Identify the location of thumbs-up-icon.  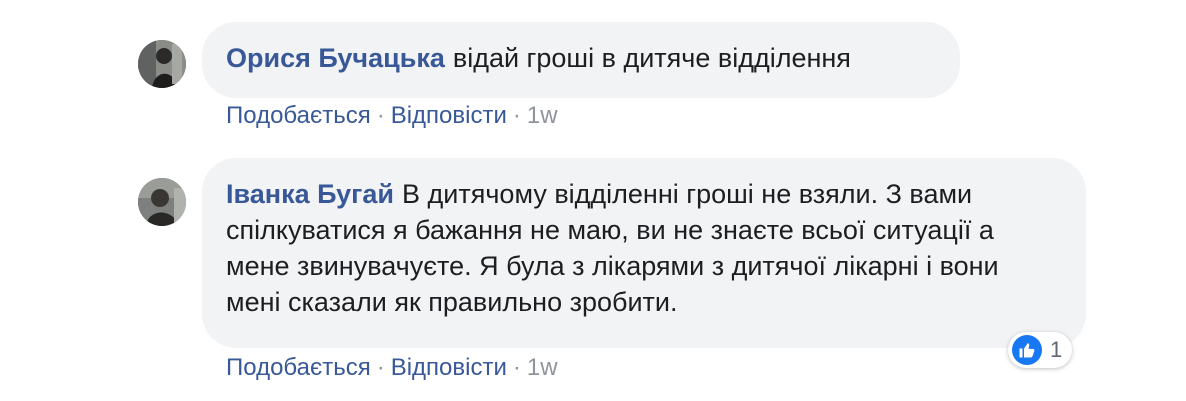
(1027, 350).